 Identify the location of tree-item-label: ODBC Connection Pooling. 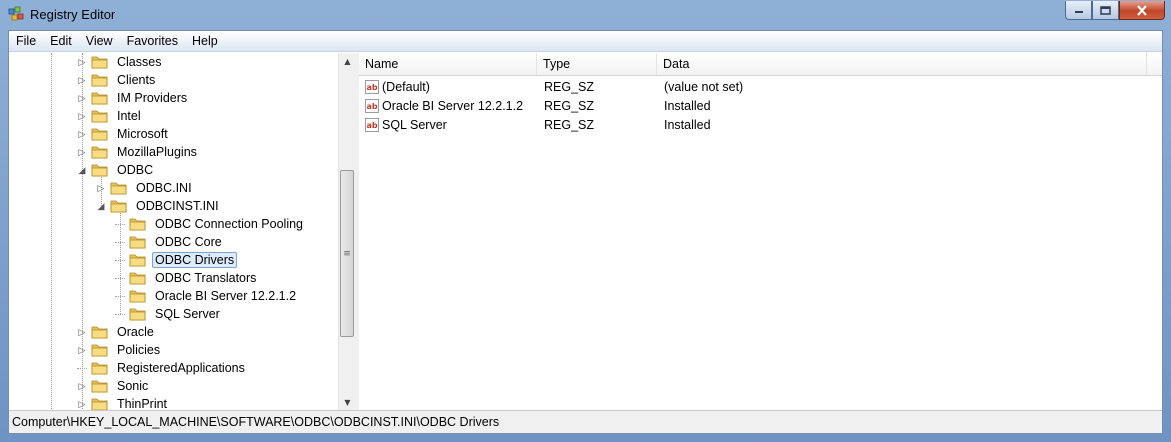
(229, 224).